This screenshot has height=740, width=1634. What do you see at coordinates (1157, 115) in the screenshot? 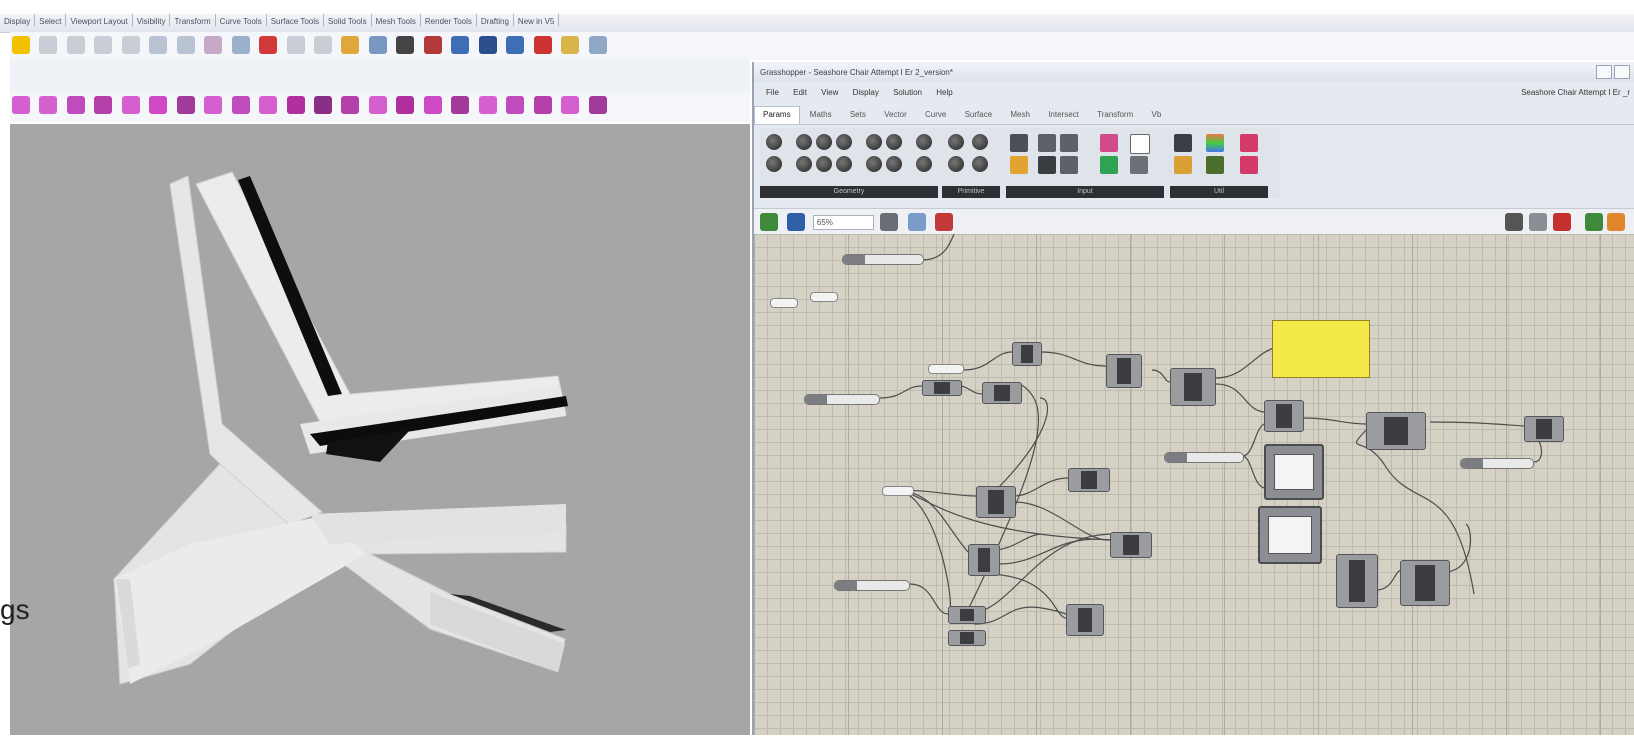
I see `tab-vb: Vb` at bounding box center [1157, 115].